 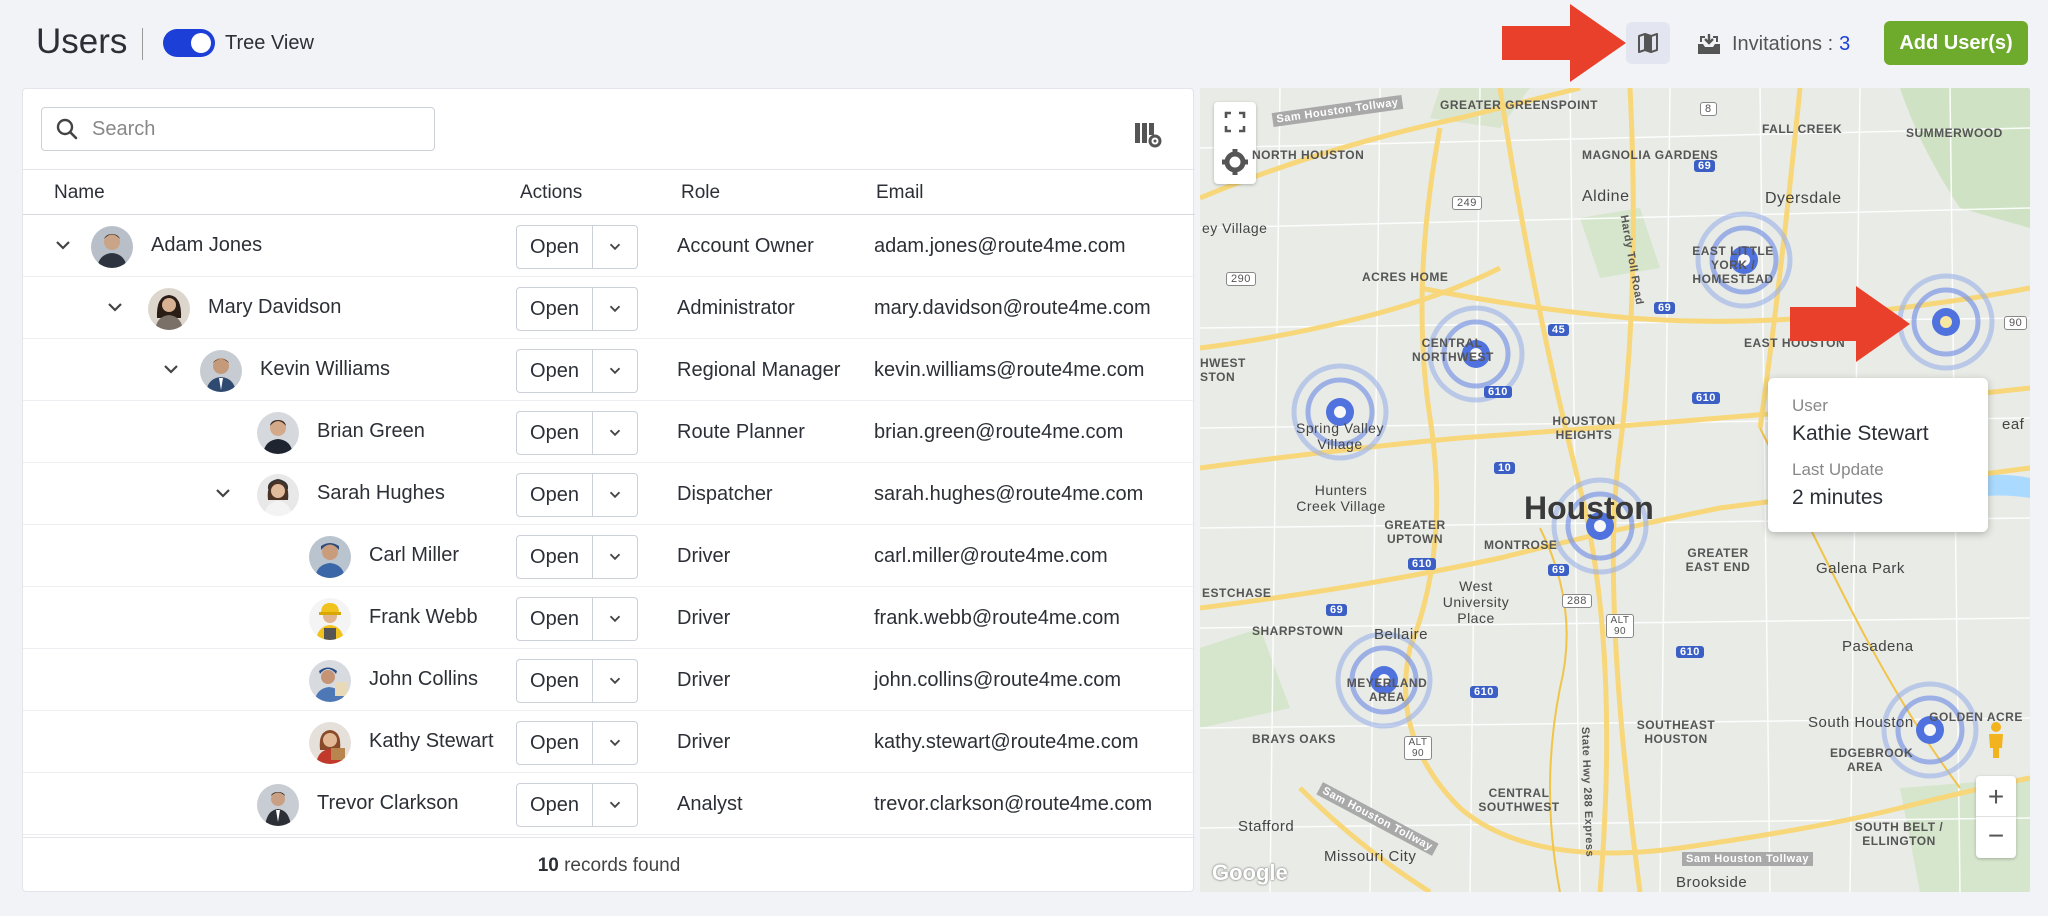 I want to click on invitations-link: Invitations :3, so click(x=1773, y=44).